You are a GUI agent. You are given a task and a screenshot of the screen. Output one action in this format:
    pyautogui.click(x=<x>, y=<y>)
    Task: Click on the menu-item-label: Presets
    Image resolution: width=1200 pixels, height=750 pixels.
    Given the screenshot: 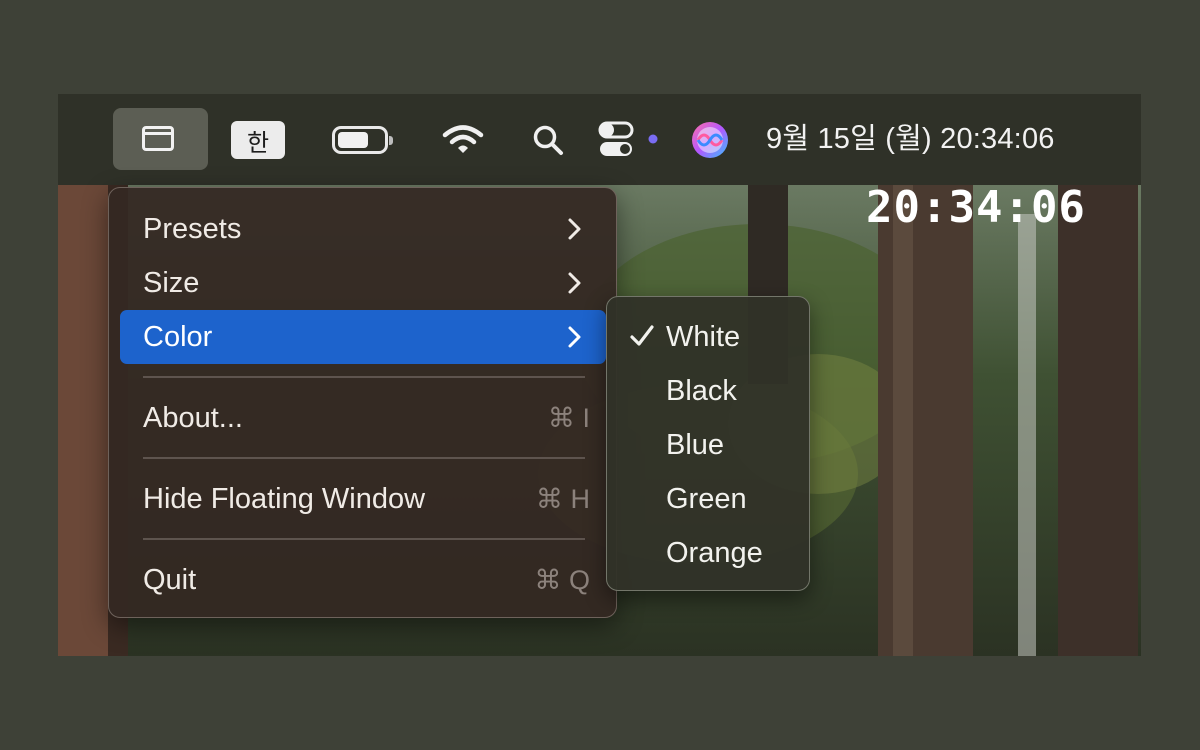 What is the action you would take?
    pyautogui.click(x=192, y=229)
    